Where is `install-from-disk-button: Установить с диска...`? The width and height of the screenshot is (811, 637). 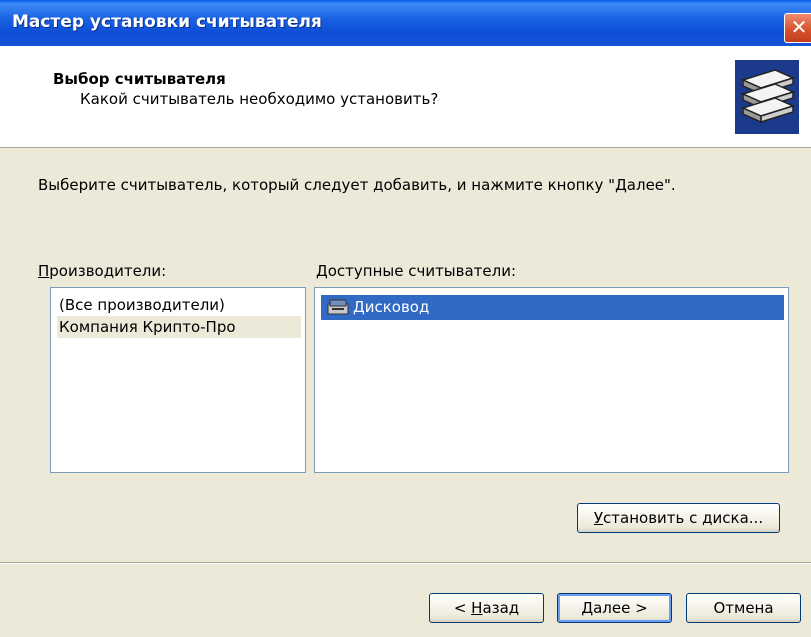
install-from-disk-button: Установить с диска... is located at coordinates (678, 518).